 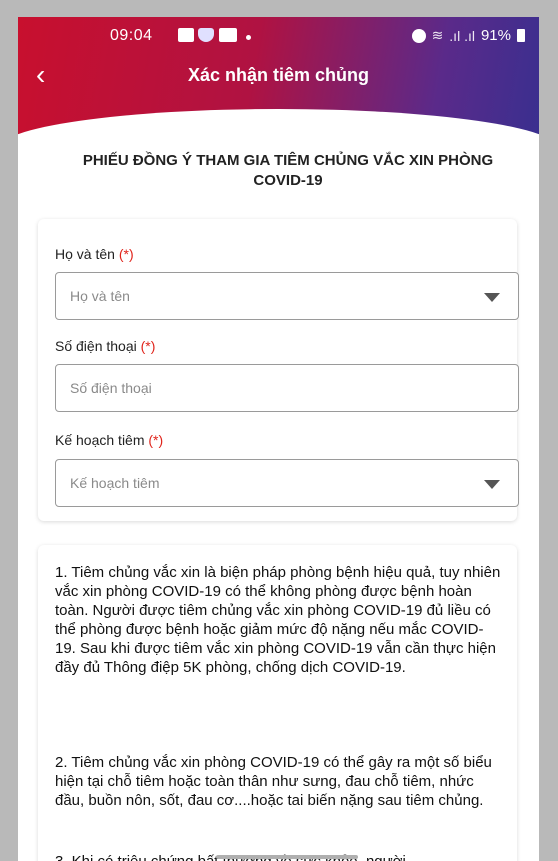 I want to click on status-right: ≋ .ıl .ıl 91%, so click(x=468, y=35).